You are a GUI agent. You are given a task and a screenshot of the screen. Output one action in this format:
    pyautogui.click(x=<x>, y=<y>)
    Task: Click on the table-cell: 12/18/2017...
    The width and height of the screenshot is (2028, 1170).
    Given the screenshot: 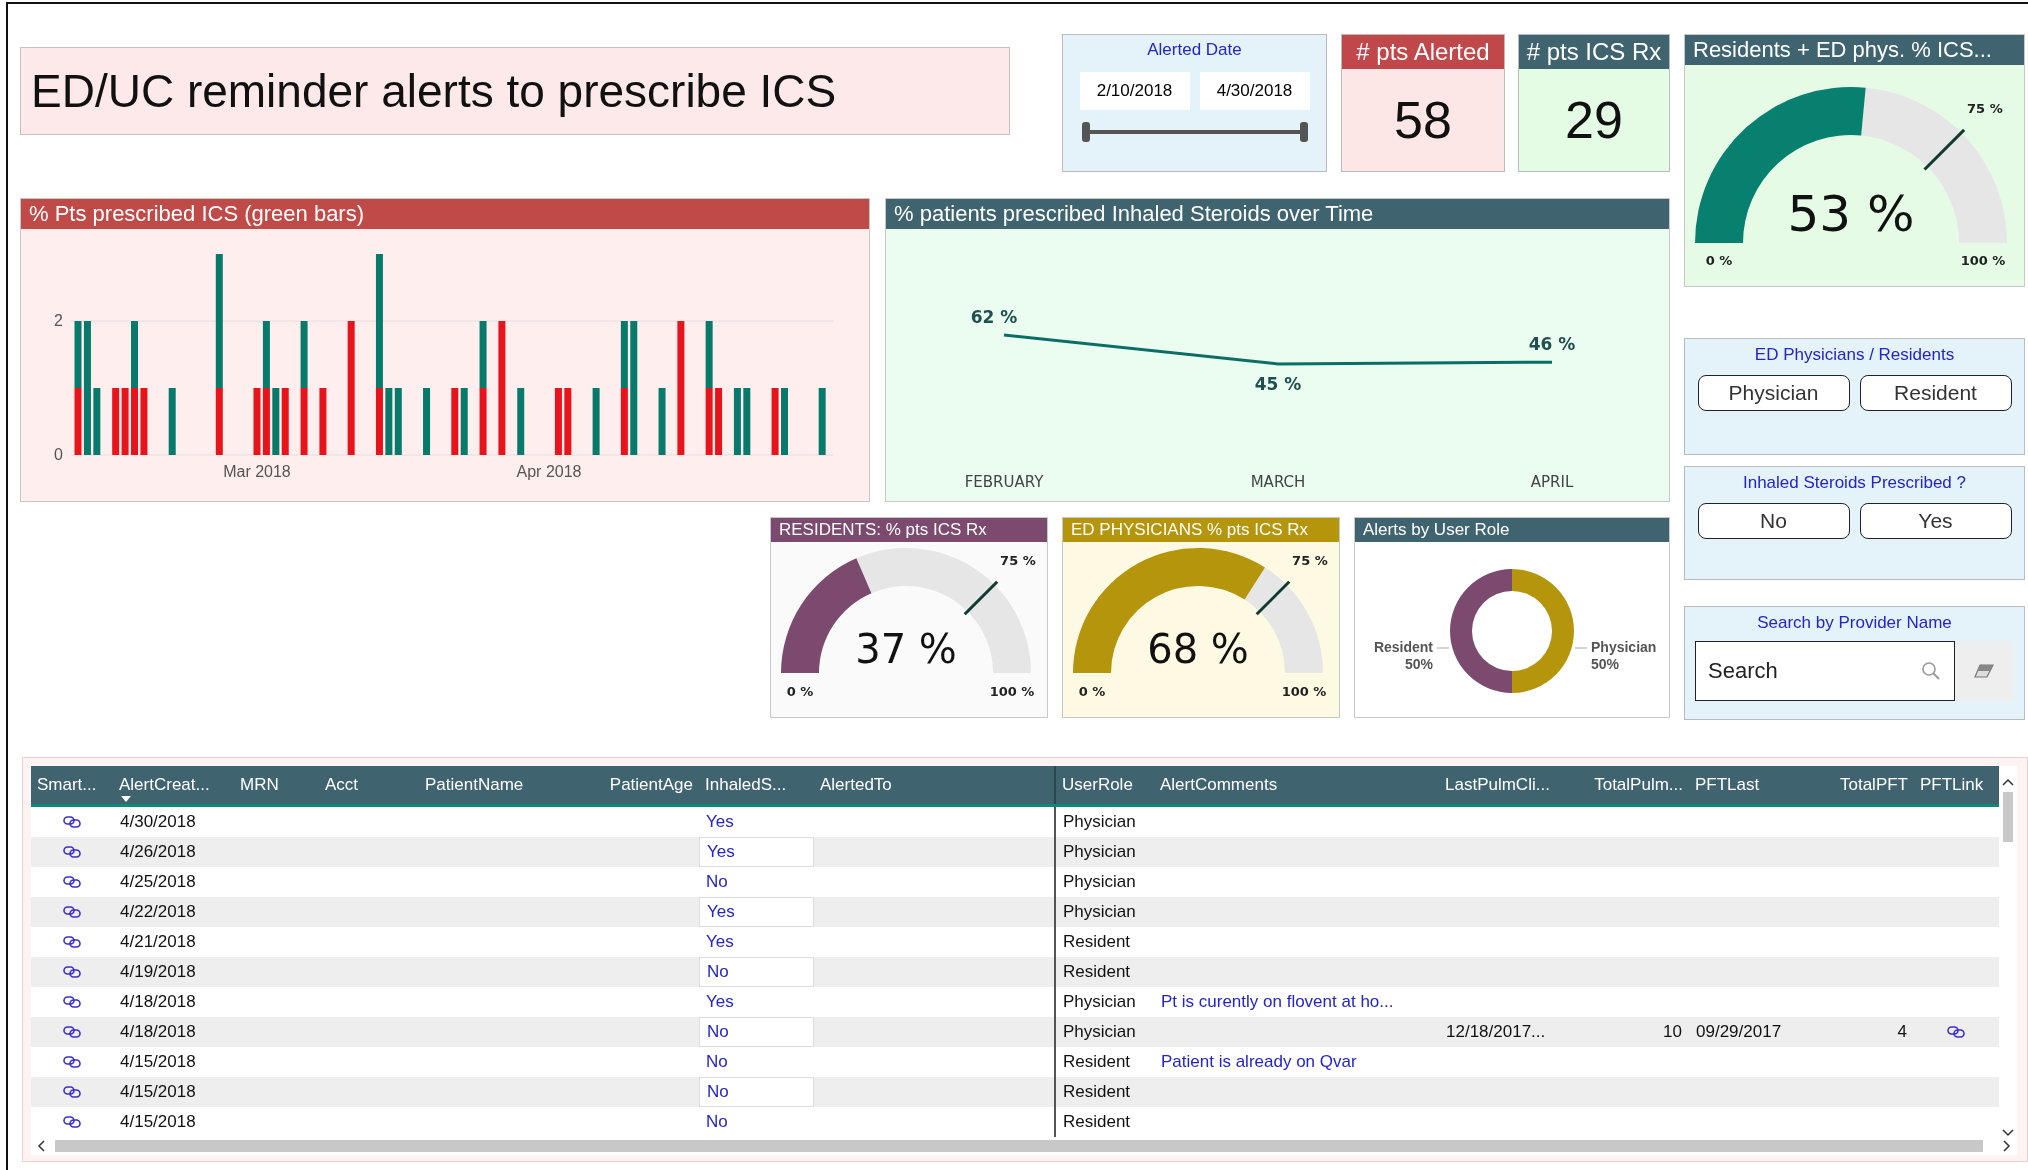 What is the action you would take?
    pyautogui.click(x=1496, y=1032)
    